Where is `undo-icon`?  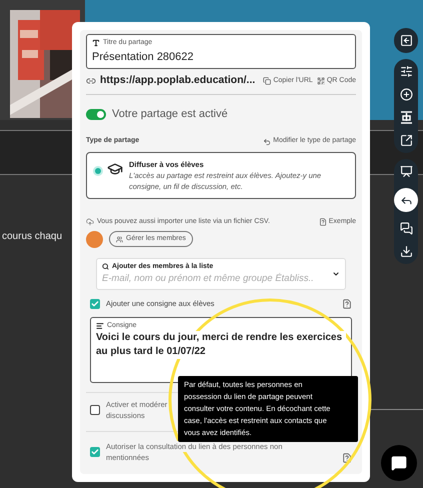 undo-icon is located at coordinates (267, 142).